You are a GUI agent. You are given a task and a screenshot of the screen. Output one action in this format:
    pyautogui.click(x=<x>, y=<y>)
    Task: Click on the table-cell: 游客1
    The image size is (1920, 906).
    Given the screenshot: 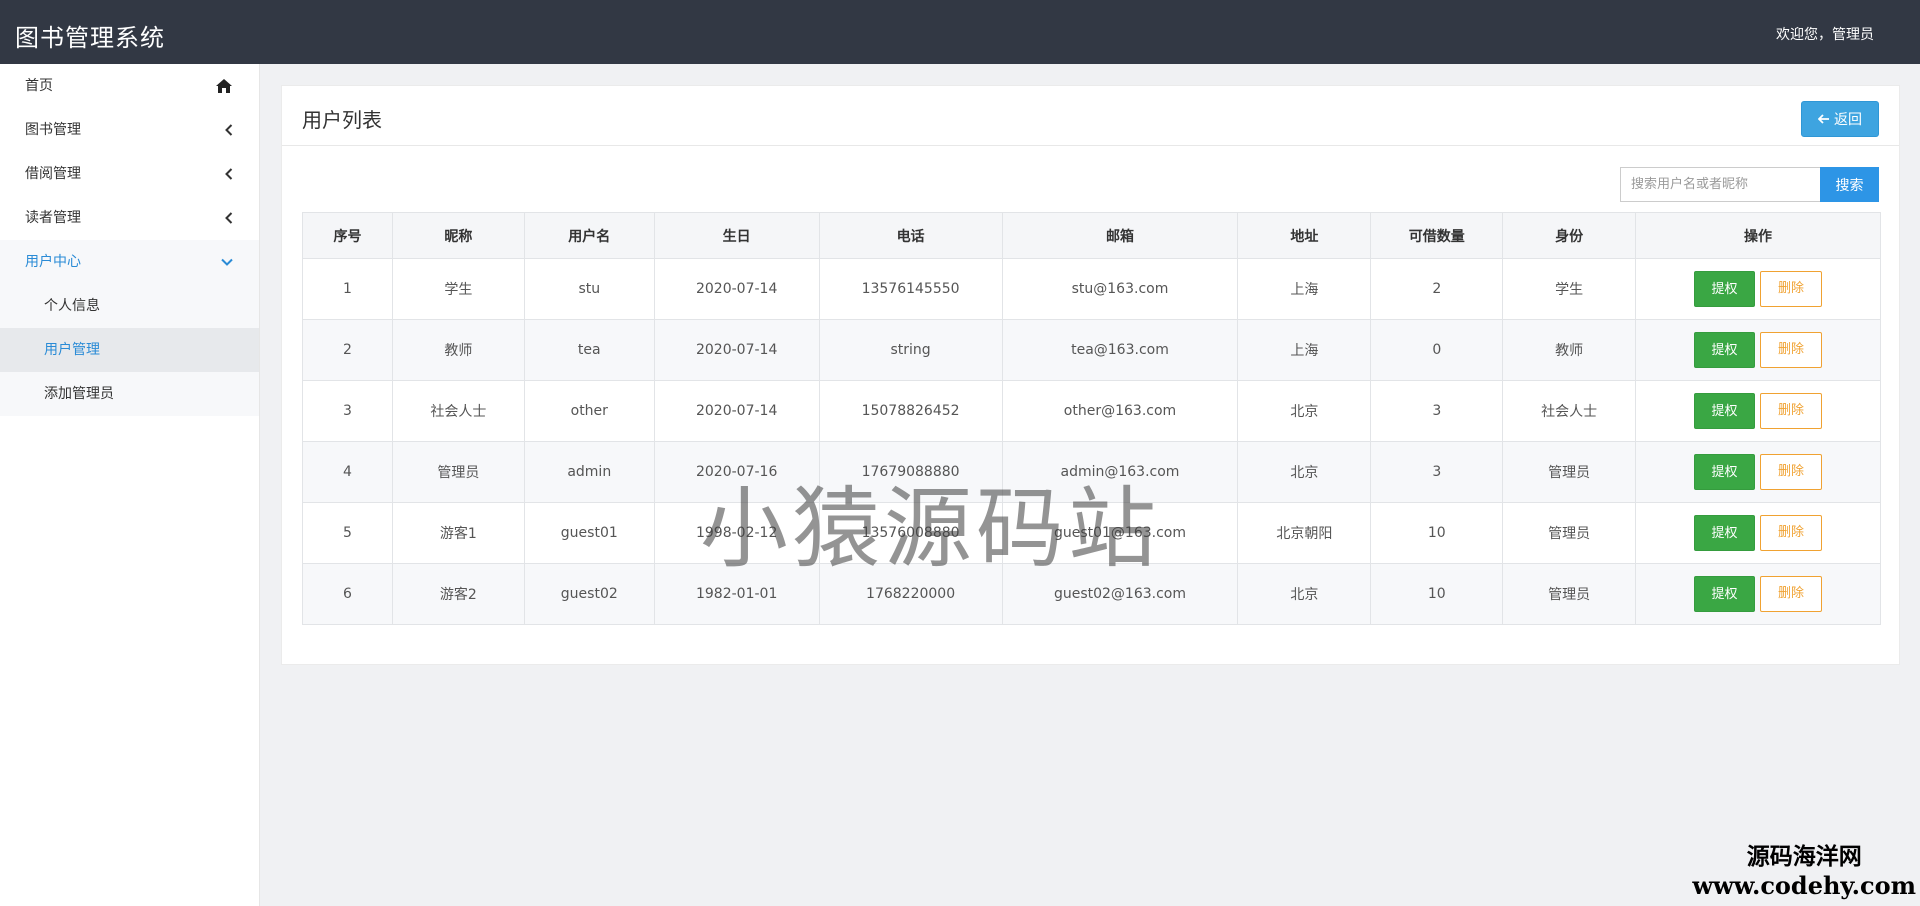 What is the action you would take?
    pyautogui.click(x=458, y=533)
    